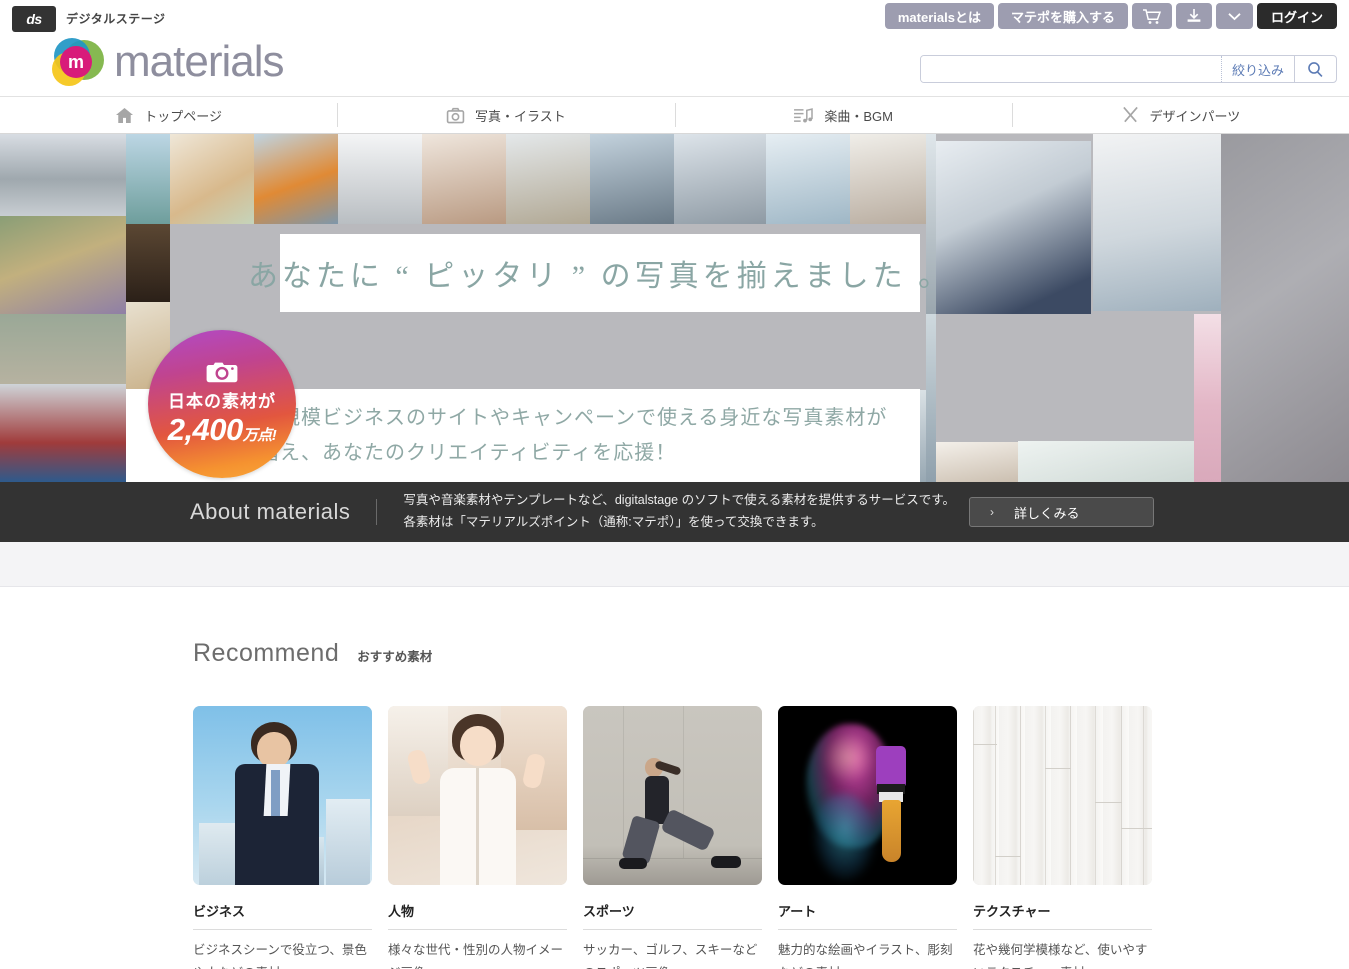 The width and height of the screenshot is (1349, 969). I want to click on search-submit-button, so click(1315, 69).